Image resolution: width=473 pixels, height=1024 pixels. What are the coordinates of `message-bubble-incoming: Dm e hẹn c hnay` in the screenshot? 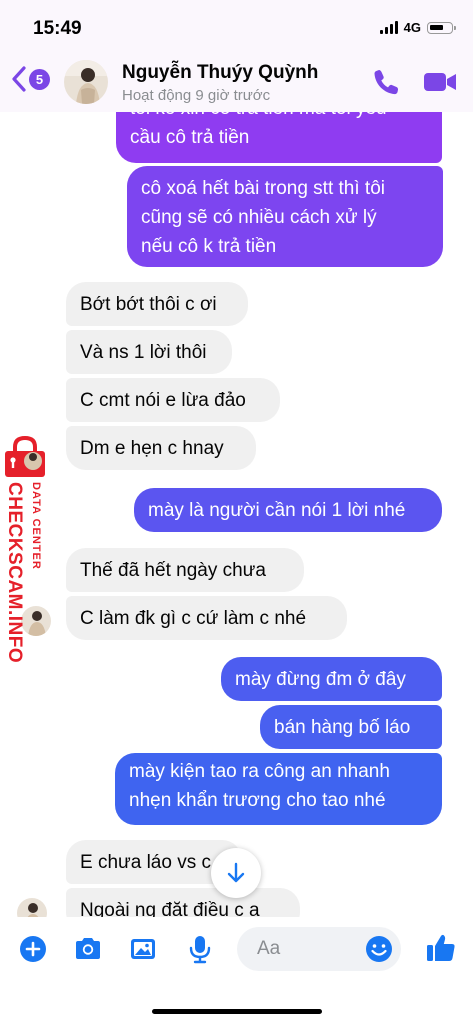 It's located at (161, 448).